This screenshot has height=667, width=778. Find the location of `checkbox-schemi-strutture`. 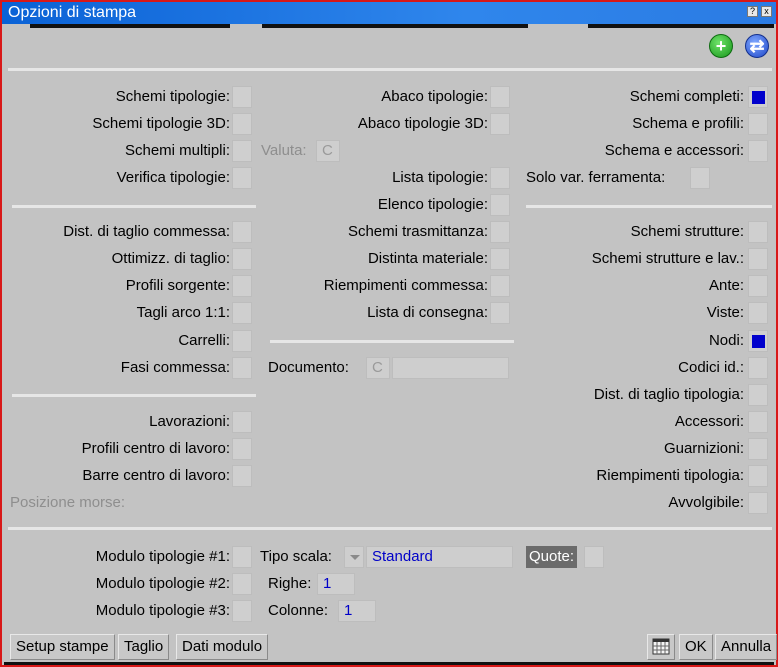

checkbox-schemi-strutture is located at coordinates (758, 232).